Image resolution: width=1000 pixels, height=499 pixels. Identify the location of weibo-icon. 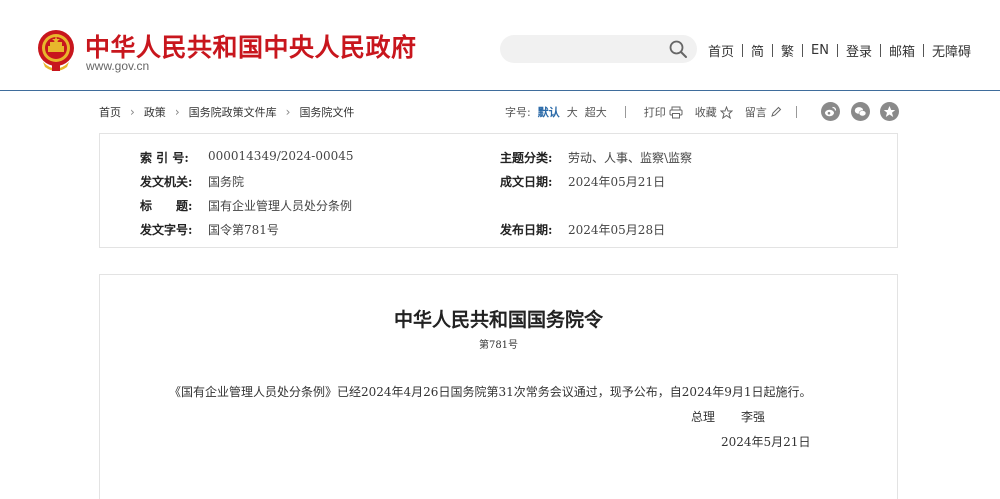
(830, 111).